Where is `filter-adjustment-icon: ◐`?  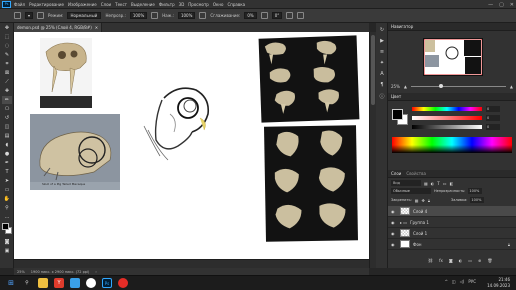
filter-adjustment-icon: ◐ is located at coordinates (433, 183).